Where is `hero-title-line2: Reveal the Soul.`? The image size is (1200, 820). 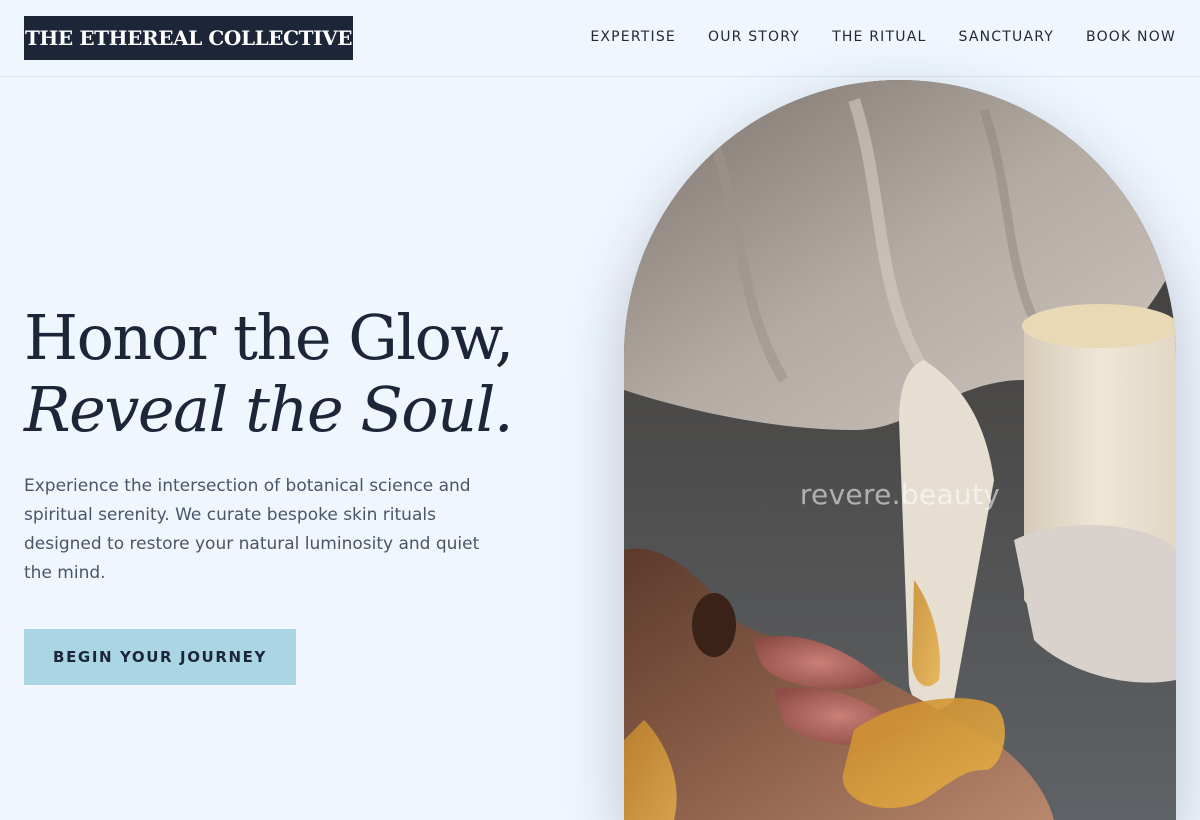 hero-title-line2: Reveal the Soul. is located at coordinates (269, 409).